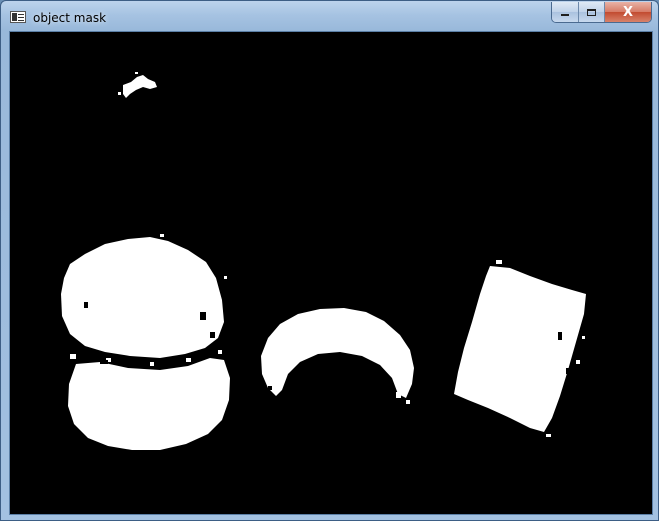 Image resolution: width=659 pixels, height=521 pixels. I want to click on minimize-icon, so click(565, 14).